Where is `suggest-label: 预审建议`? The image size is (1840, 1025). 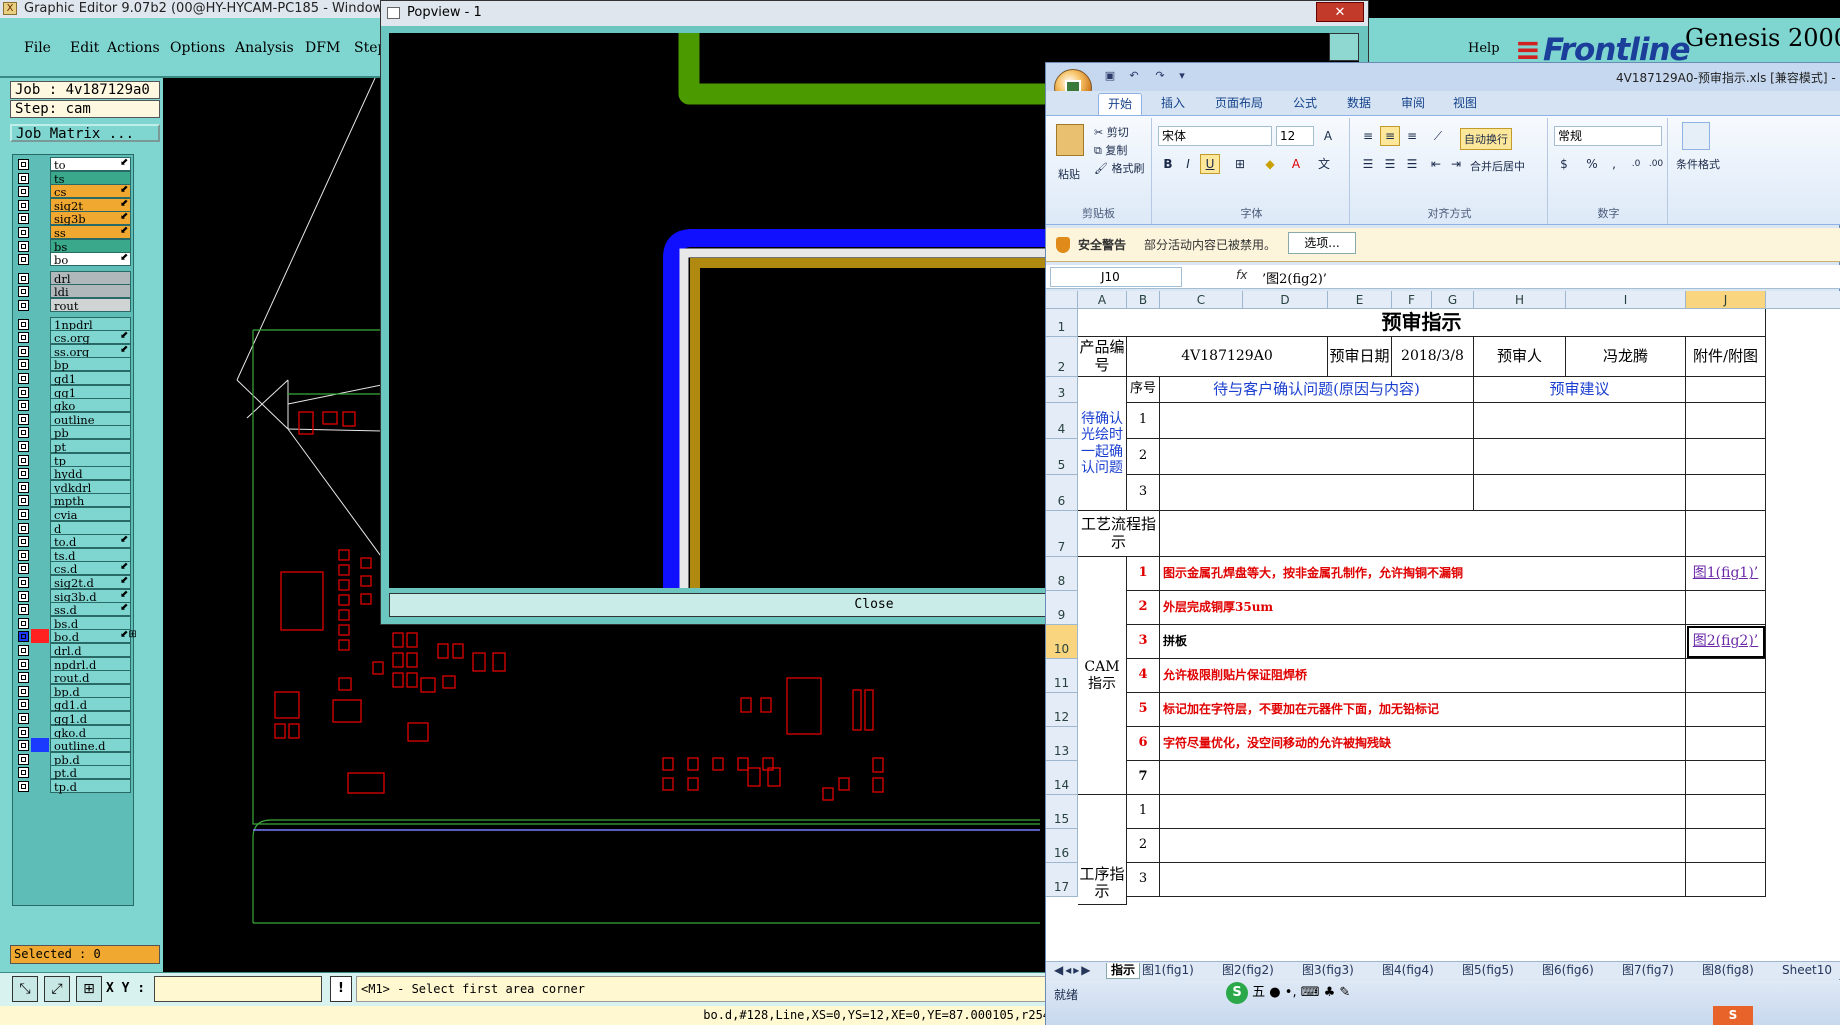
suggest-label: 预审建议 is located at coordinates (1580, 390).